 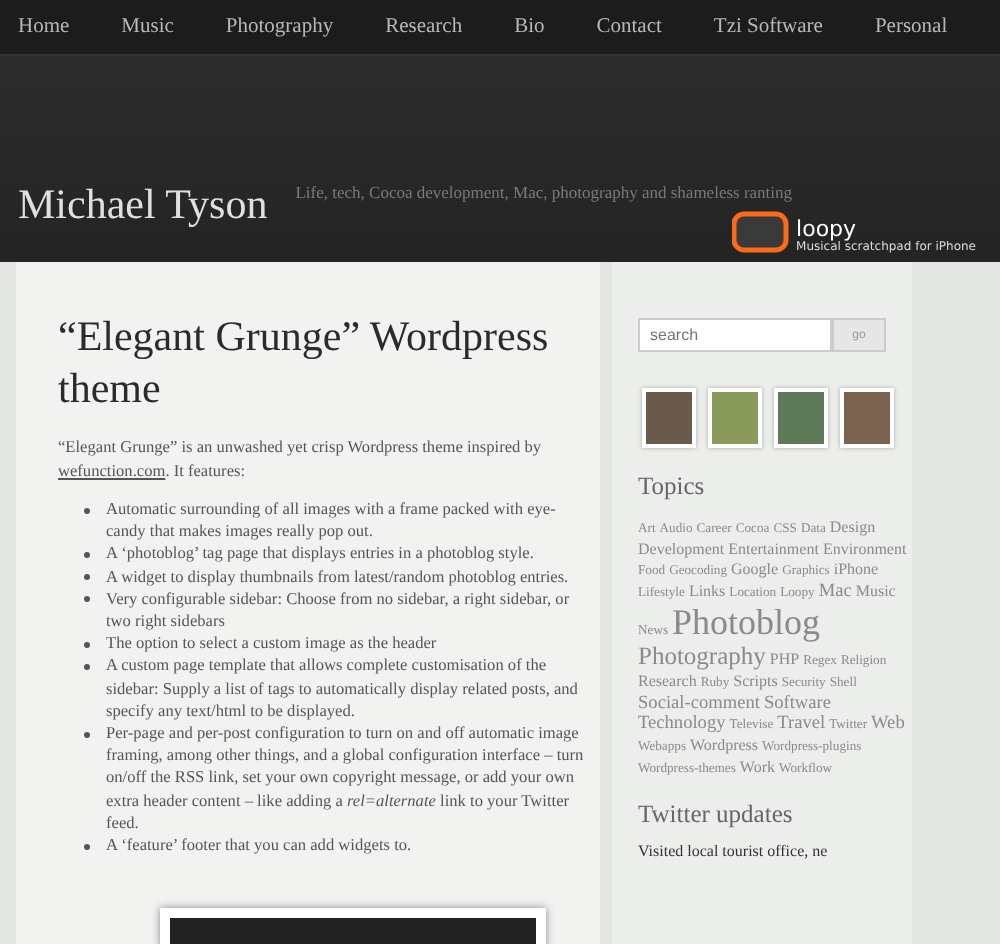 I want to click on nav-link: Music, so click(x=147, y=27).